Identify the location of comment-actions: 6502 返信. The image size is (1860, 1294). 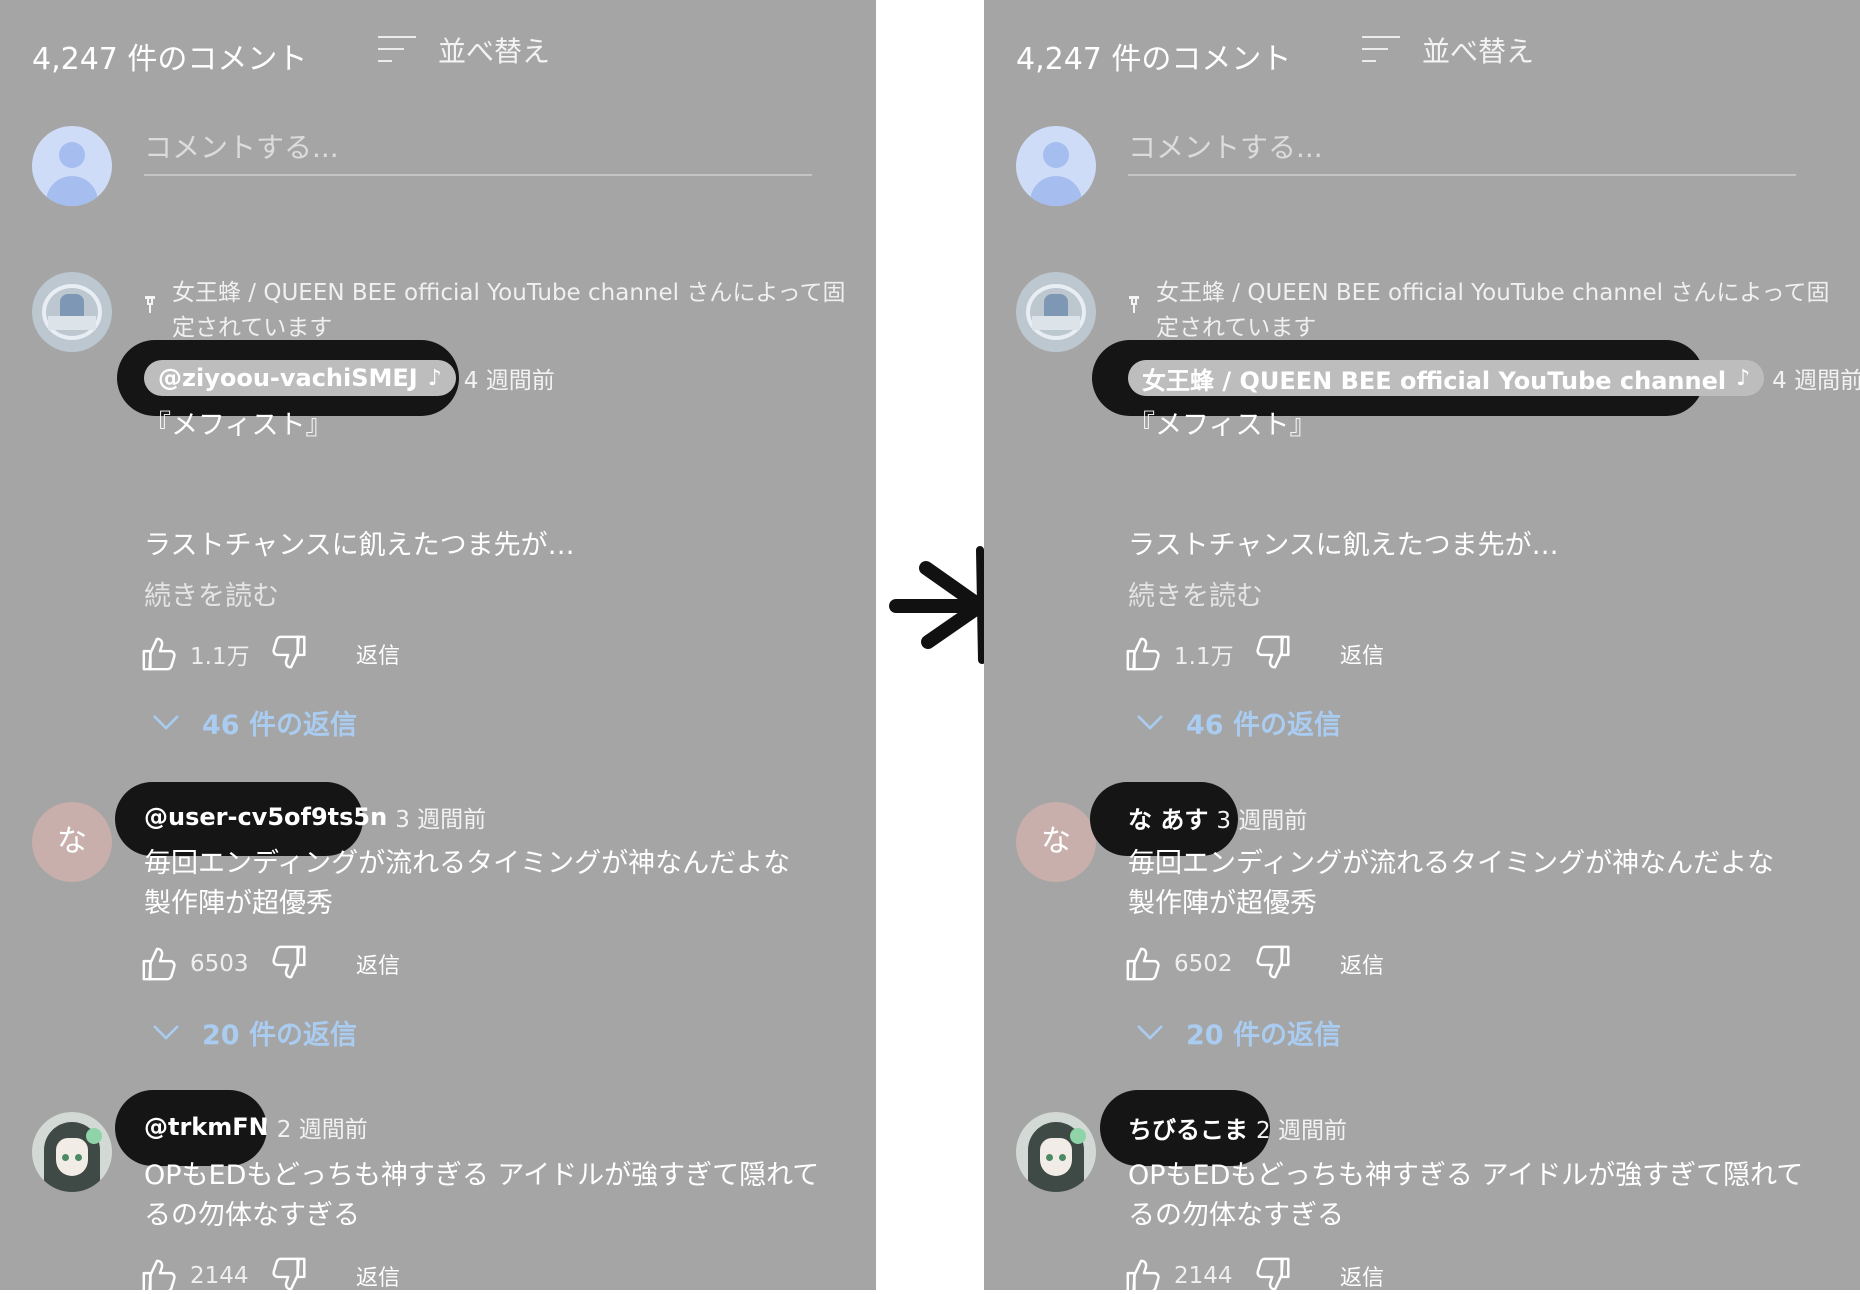
(1254, 964).